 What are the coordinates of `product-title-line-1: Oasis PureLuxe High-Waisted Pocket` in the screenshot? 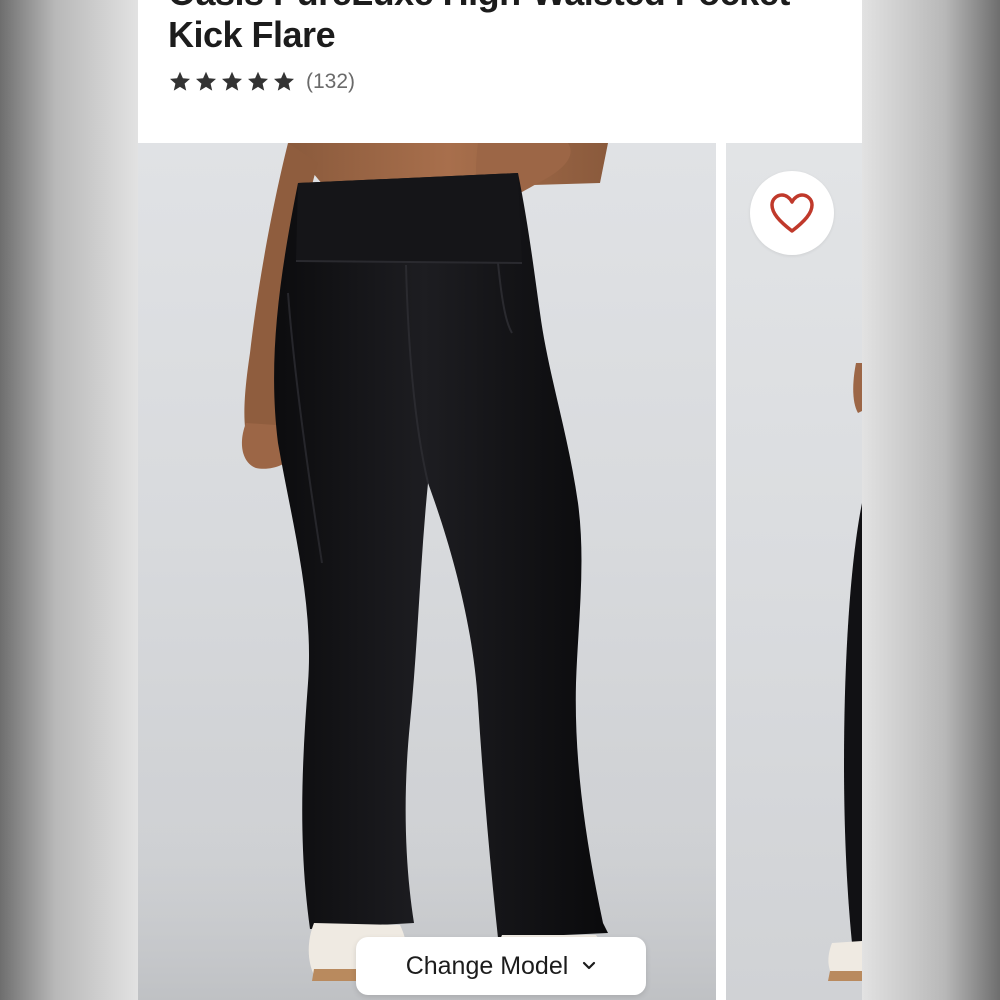 It's located at (479, 7).